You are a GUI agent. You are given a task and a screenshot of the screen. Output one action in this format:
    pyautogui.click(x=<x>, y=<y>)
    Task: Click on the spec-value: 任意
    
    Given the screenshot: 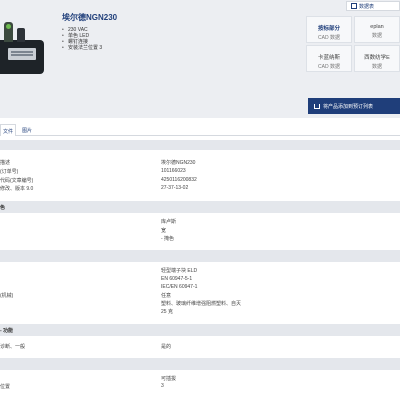 What is the action you would take?
    pyautogui.click(x=166, y=296)
    